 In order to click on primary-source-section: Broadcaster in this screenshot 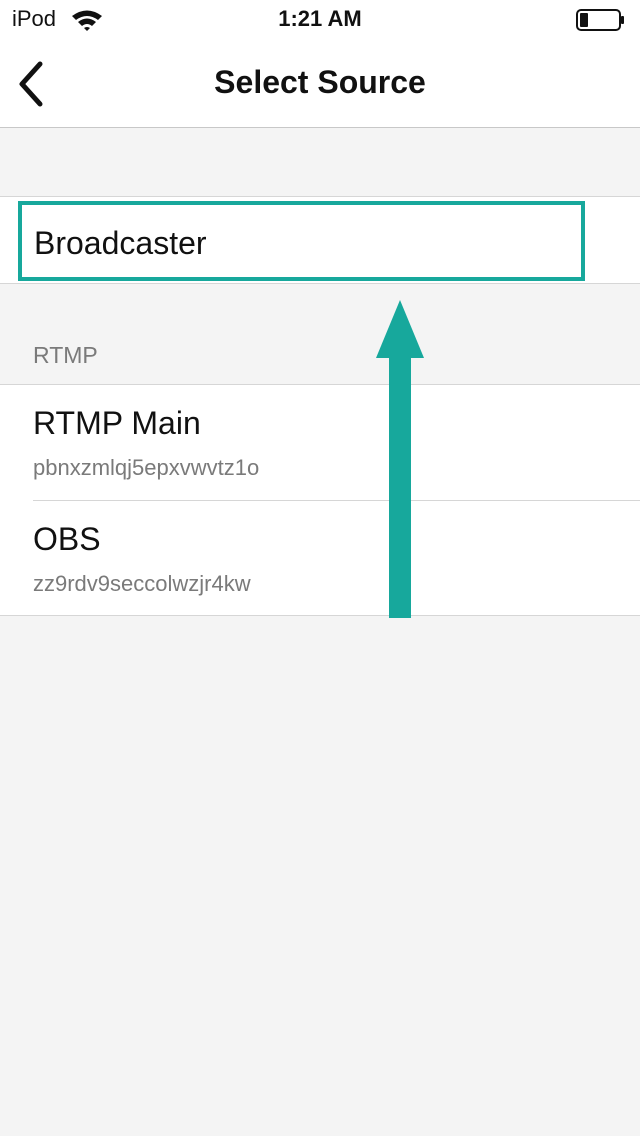, I will do `click(320, 240)`.